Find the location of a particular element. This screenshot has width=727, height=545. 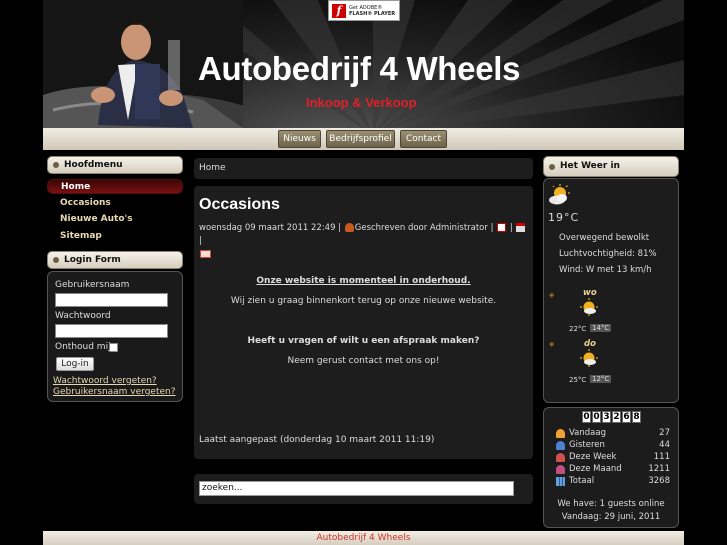

maintenance-heading: Onze website is momenteel in onderhoud. is located at coordinates (363, 281).